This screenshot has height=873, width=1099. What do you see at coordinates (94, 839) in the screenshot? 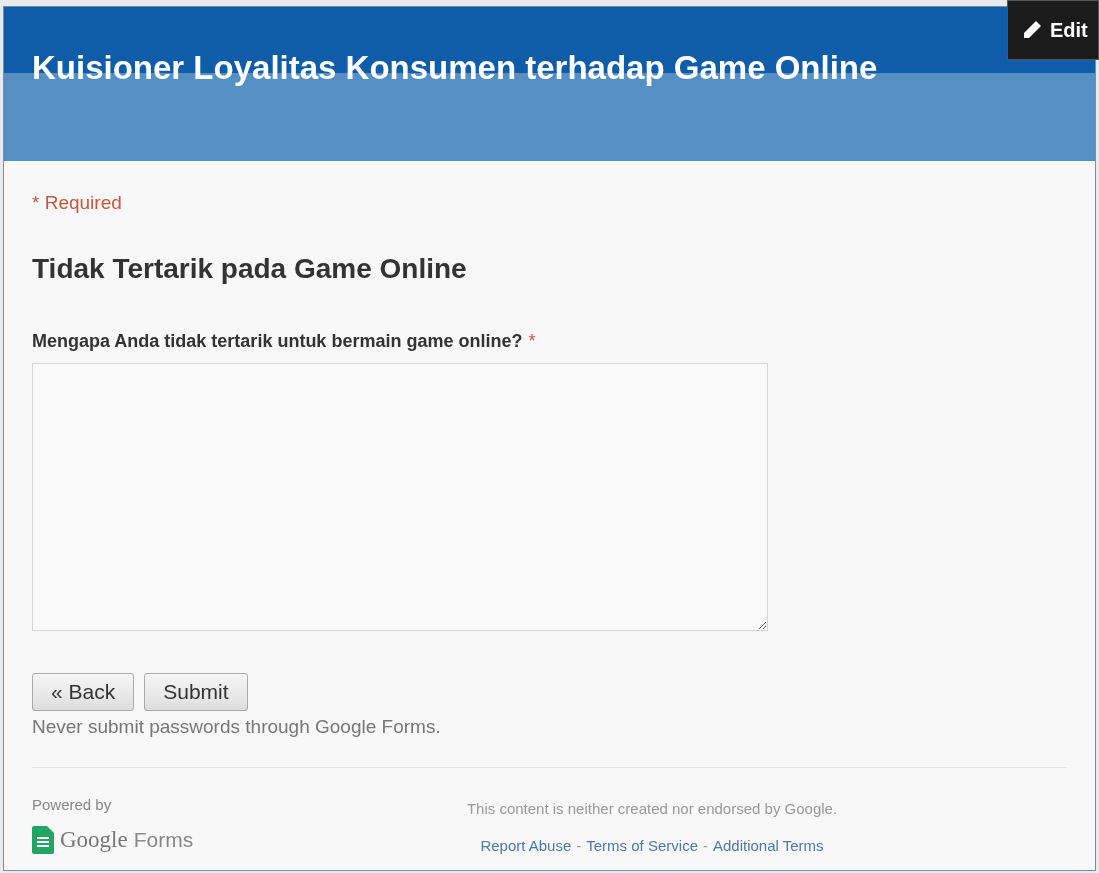
I see `logo-wordmark: Google` at bounding box center [94, 839].